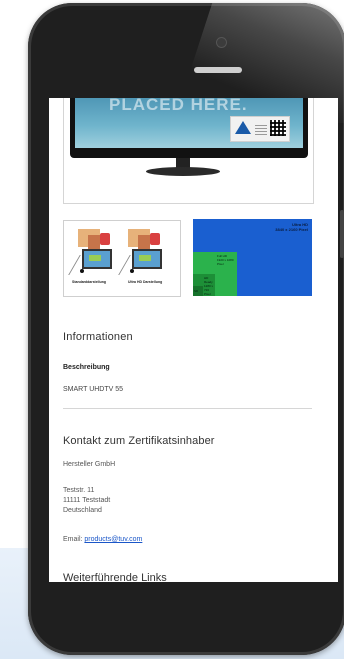 This screenshot has height=659, width=344. I want to click on standard-display-illustration, so click(92, 252).